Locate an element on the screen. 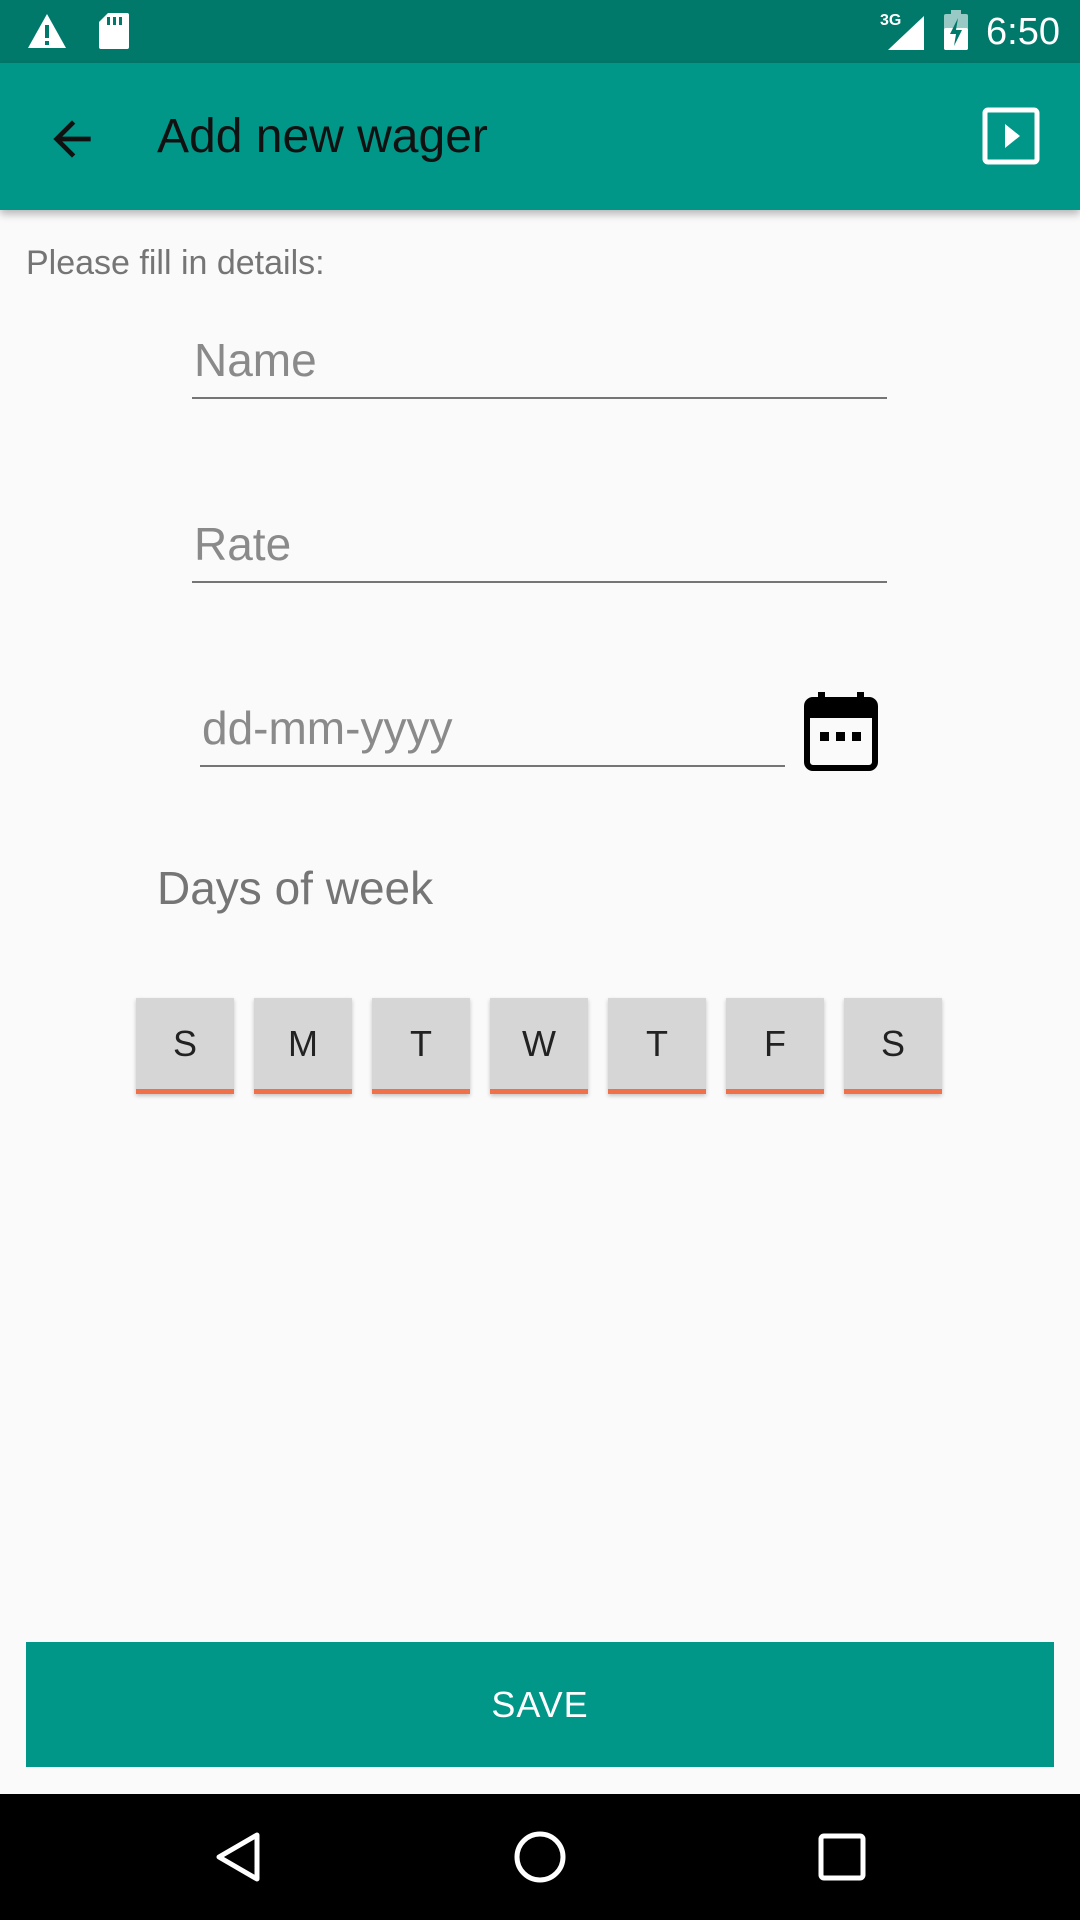 Image resolution: width=1080 pixels, height=1920 pixels. play-box-icon is located at coordinates (1011, 136).